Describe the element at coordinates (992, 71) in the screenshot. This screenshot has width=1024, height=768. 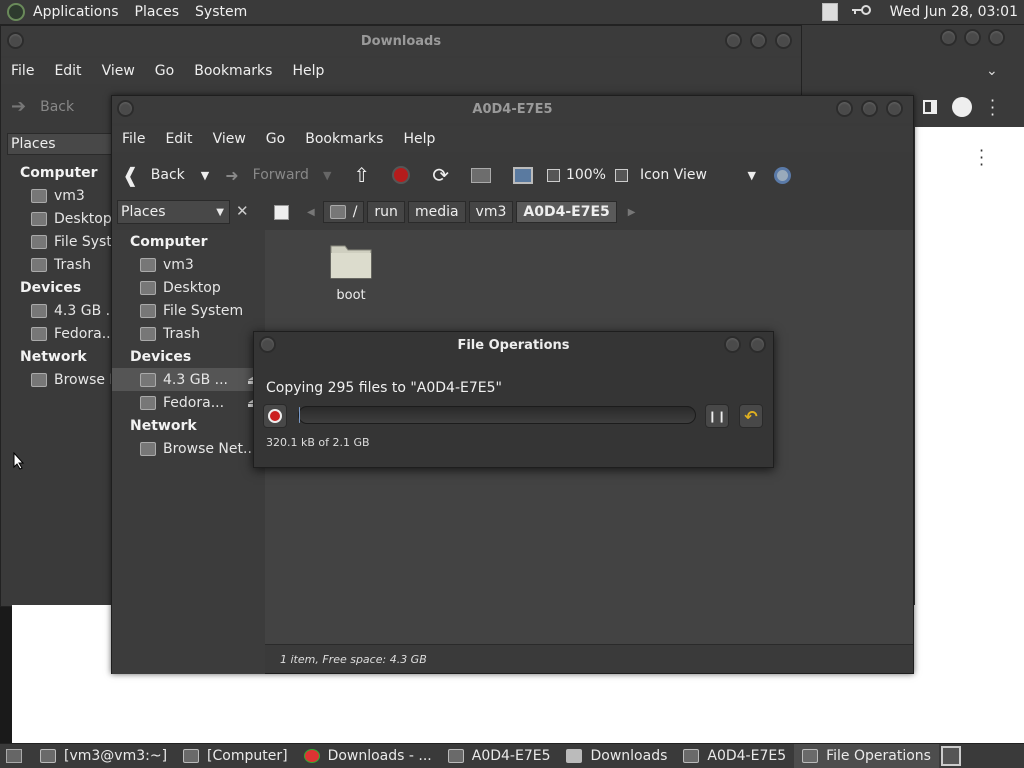
I see `chevron-down-icon: ⌄` at that location.